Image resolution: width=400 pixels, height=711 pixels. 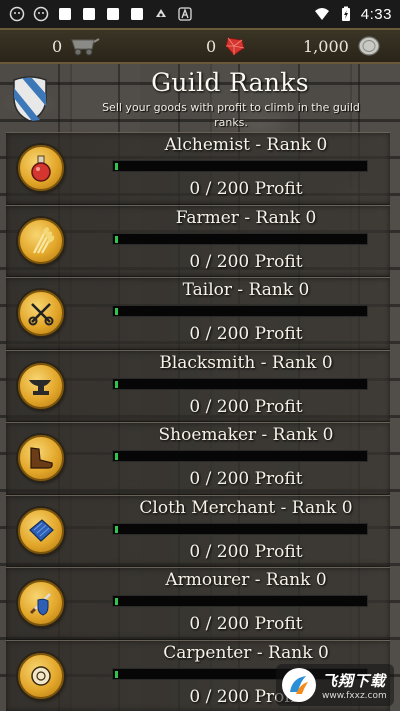 I want to click on letter-a-icon, so click(x=185, y=14).